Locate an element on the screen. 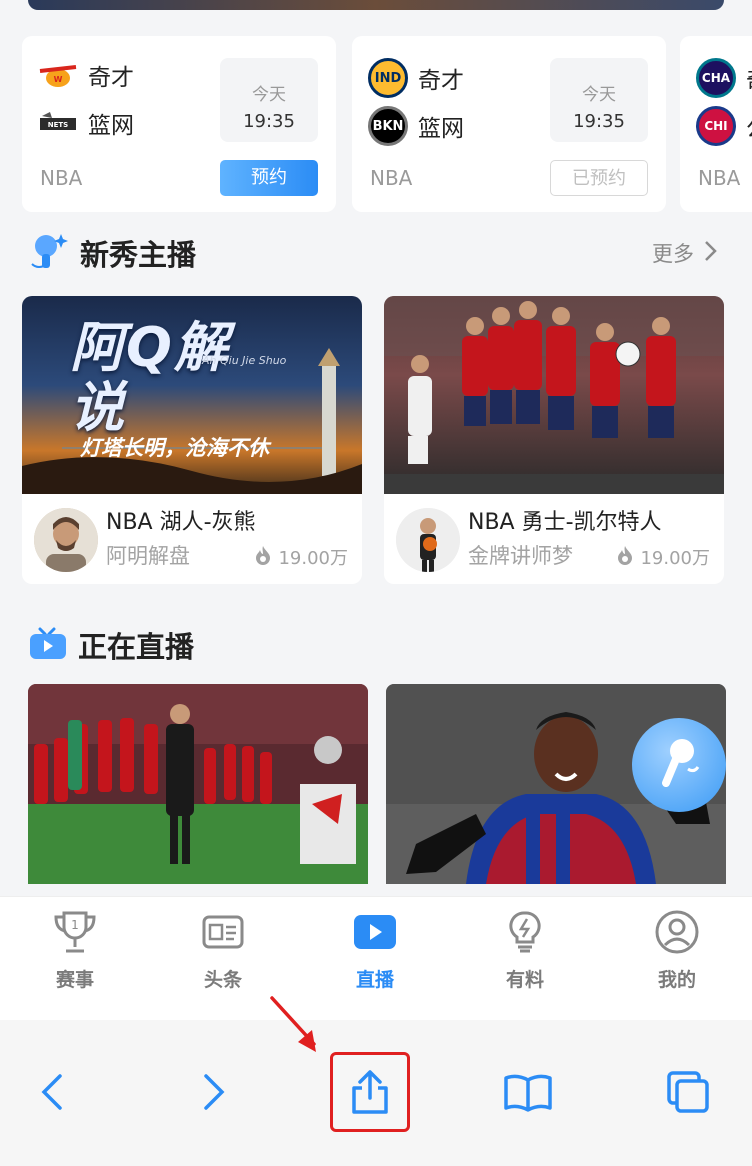  home-team: W 奇才 is located at coordinates (86, 75).